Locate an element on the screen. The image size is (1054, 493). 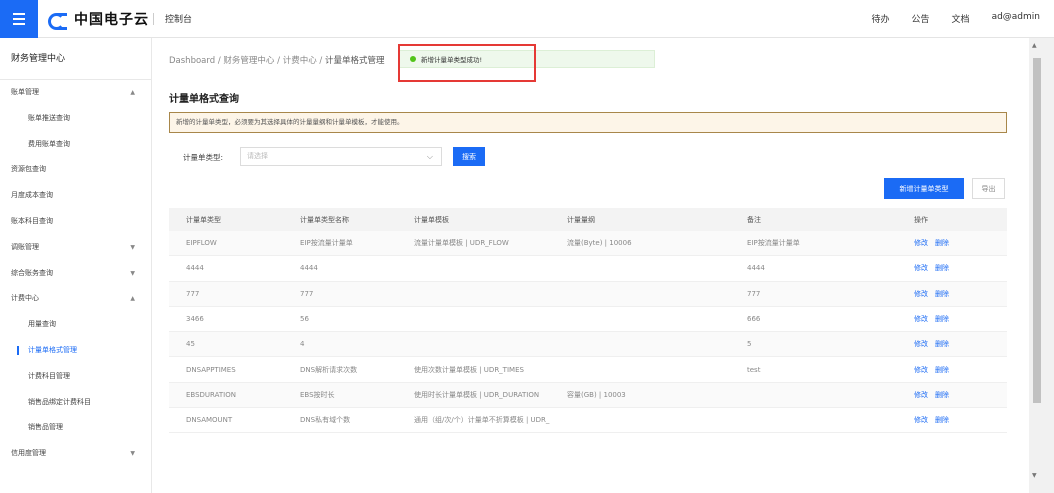
table-cell: 777 is located at coordinates (307, 293).